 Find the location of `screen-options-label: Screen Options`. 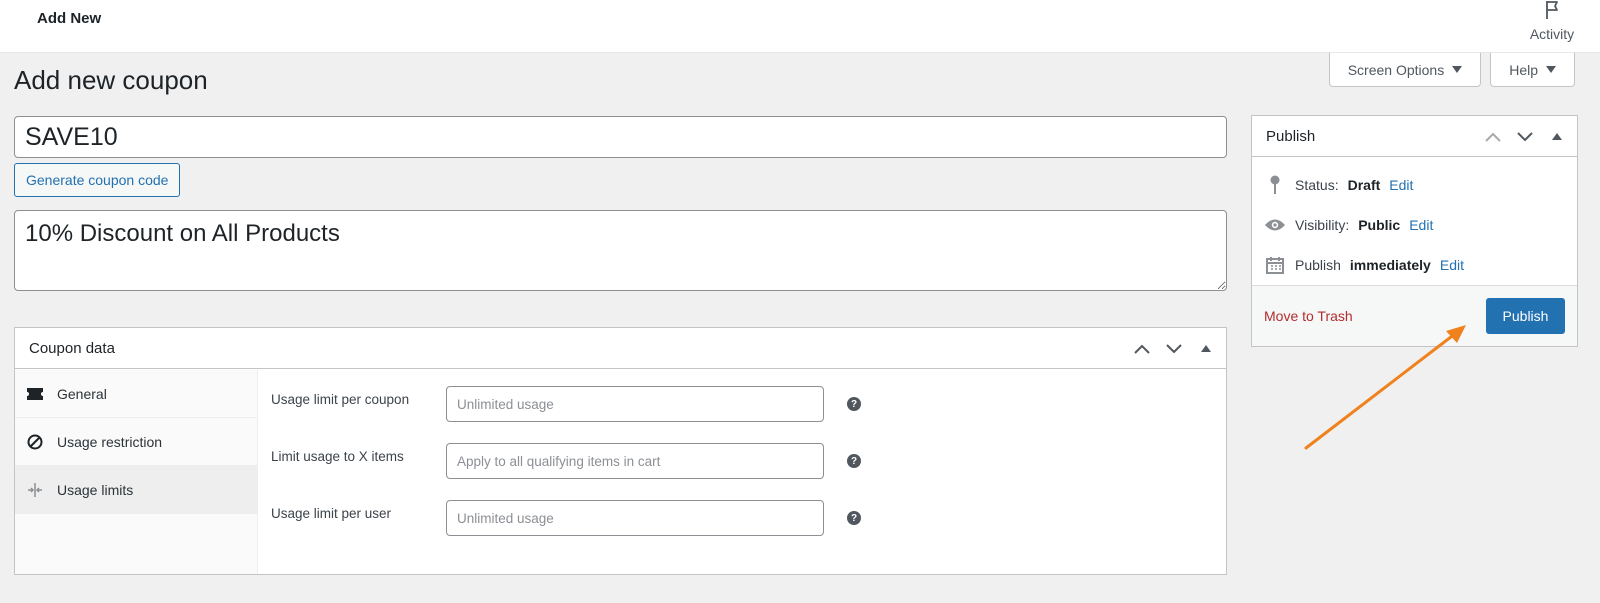

screen-options-label: Screen Options is located at coordinates (1396, 69).